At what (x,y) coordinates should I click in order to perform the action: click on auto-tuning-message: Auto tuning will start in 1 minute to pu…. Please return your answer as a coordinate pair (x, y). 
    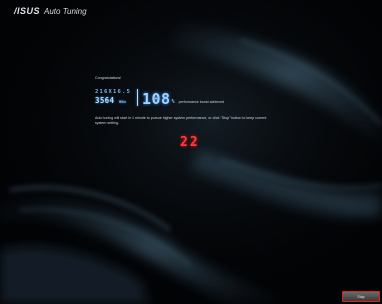
    Looking at the image, I should click on (181, 120).